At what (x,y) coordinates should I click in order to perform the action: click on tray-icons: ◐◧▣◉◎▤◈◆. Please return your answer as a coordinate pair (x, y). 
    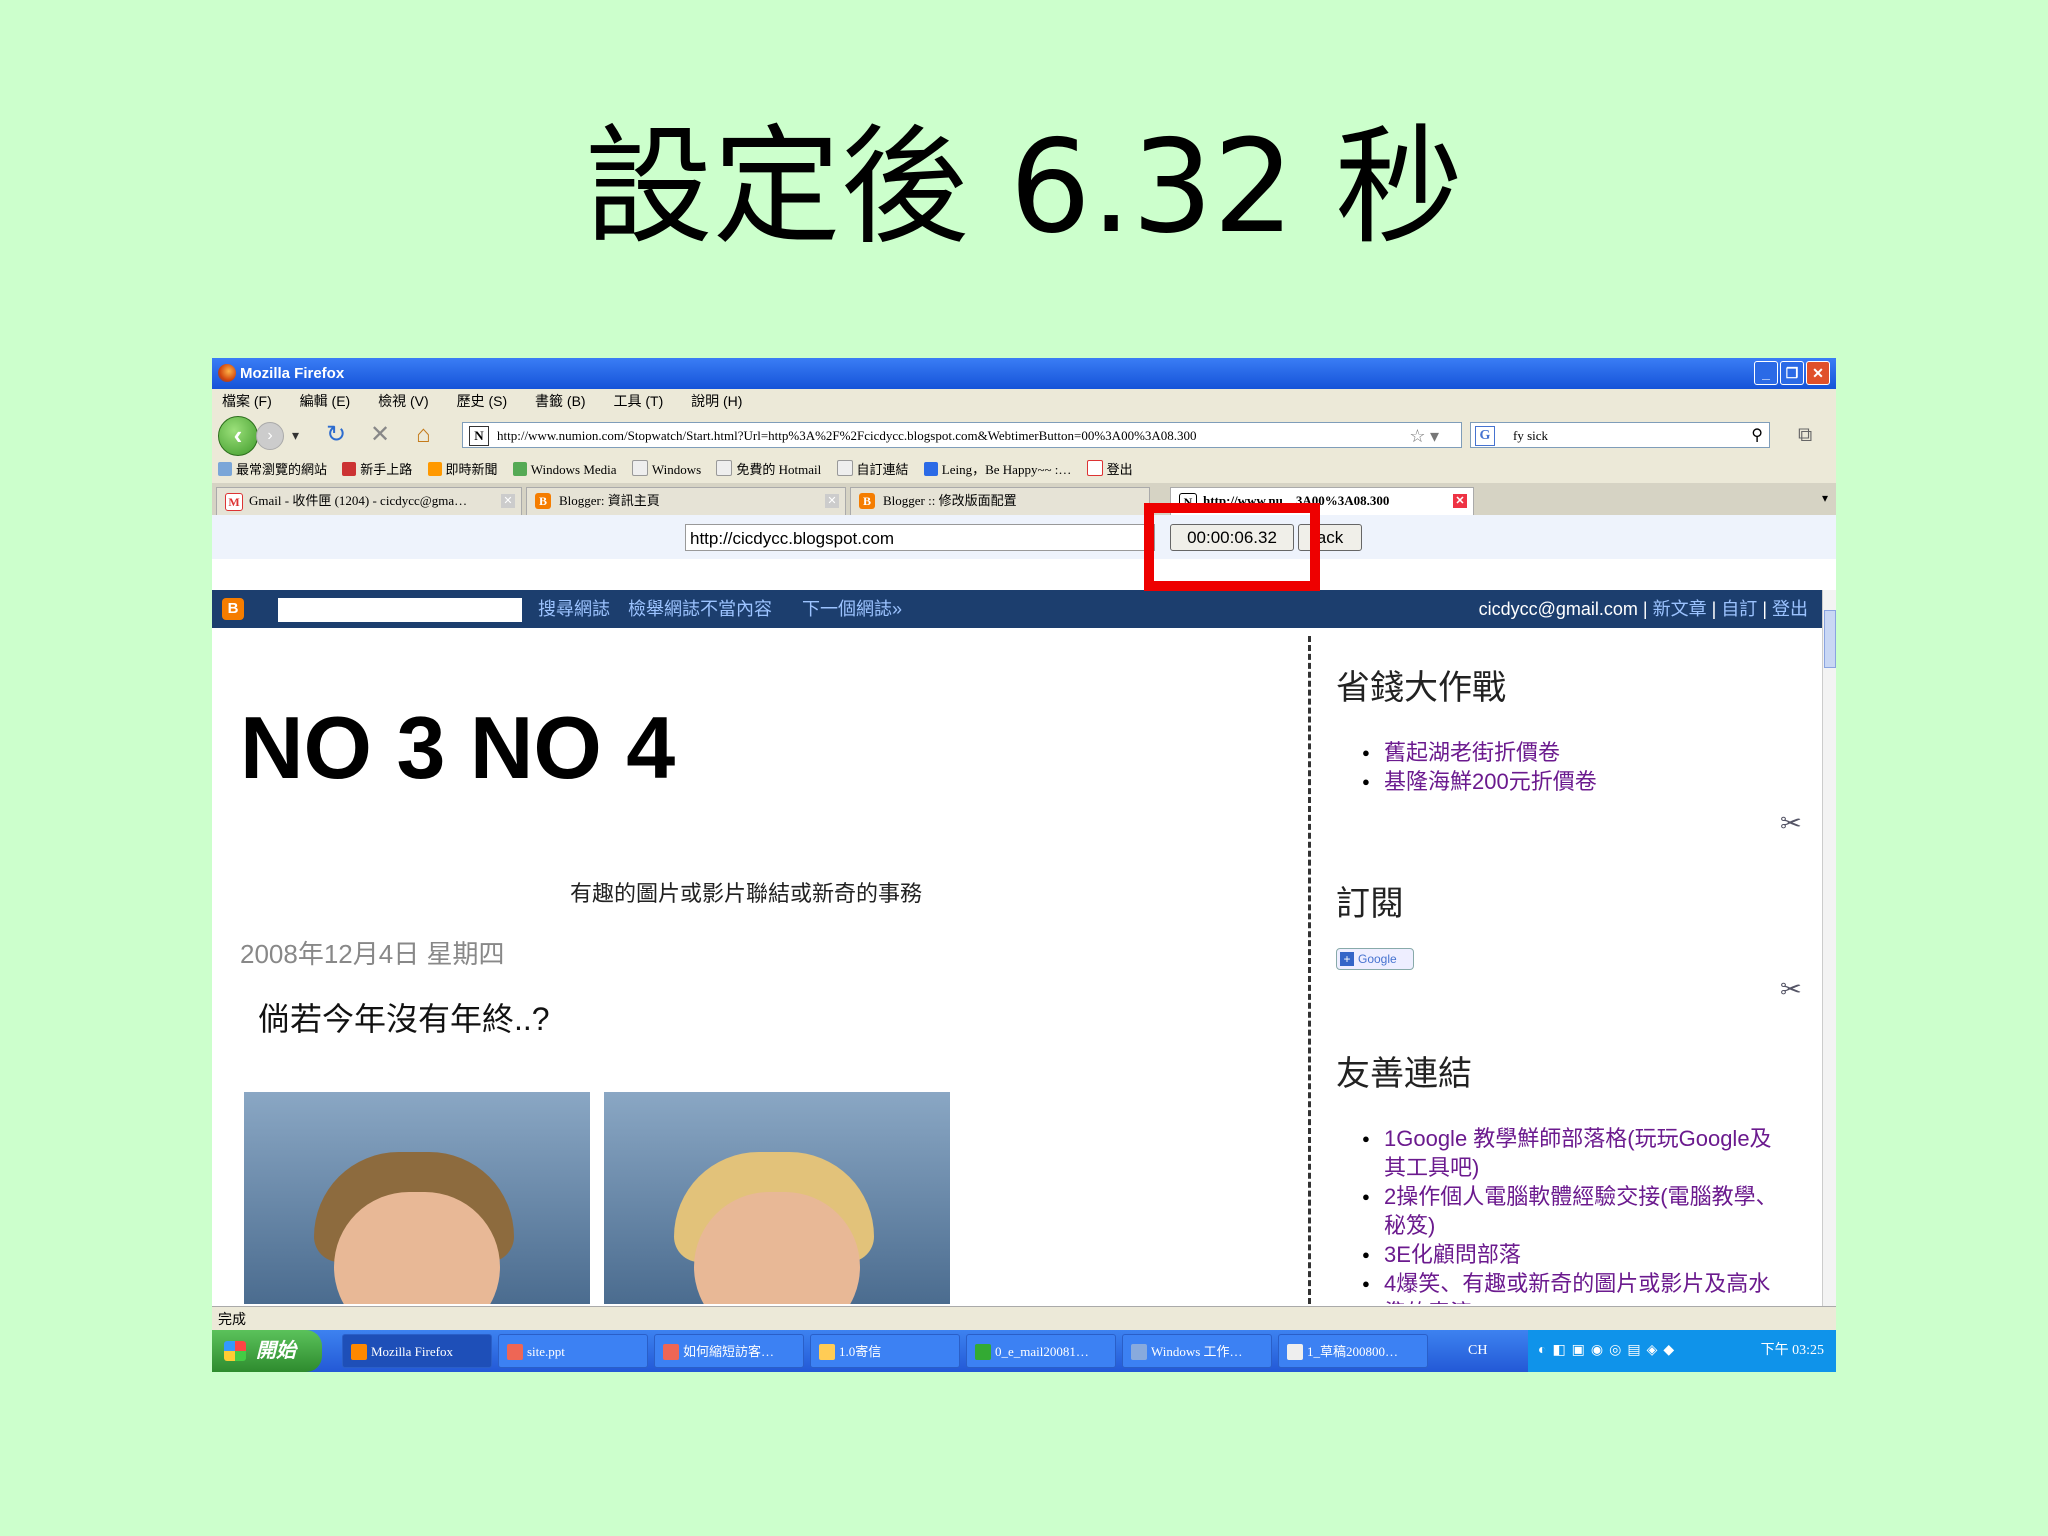
    Looking at the image, I should click on (1609, 1351).